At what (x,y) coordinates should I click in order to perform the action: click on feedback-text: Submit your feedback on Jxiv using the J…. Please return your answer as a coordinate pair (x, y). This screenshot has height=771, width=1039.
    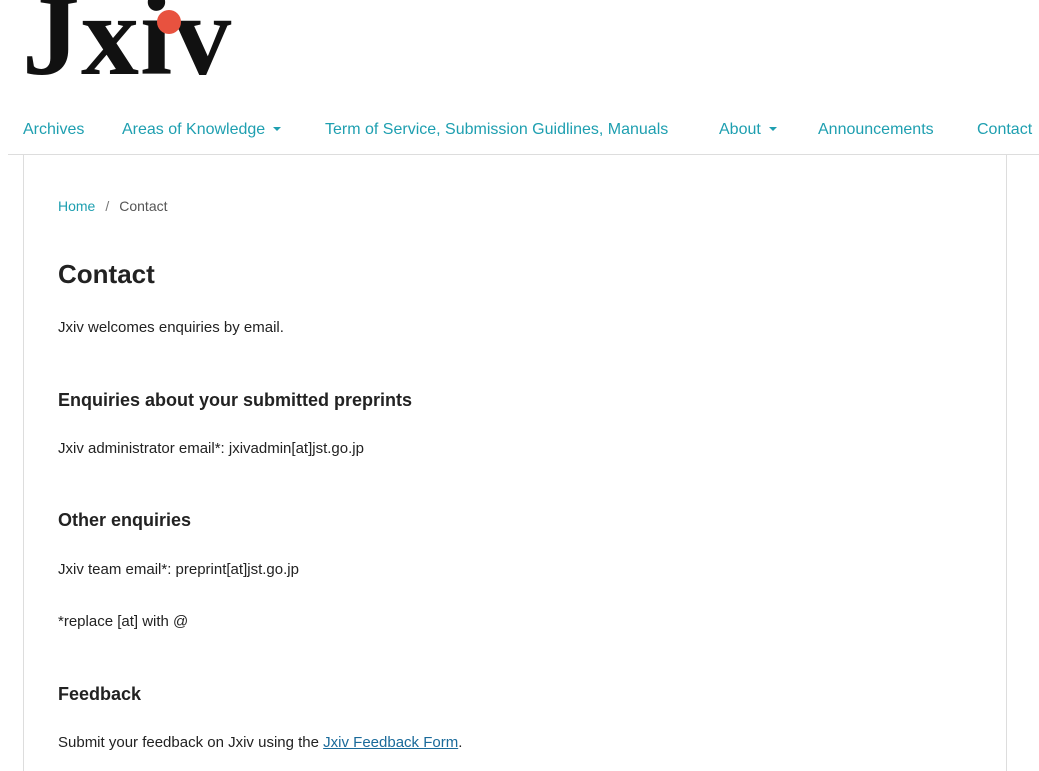
    Looking at the image, I should click on (260, 742).